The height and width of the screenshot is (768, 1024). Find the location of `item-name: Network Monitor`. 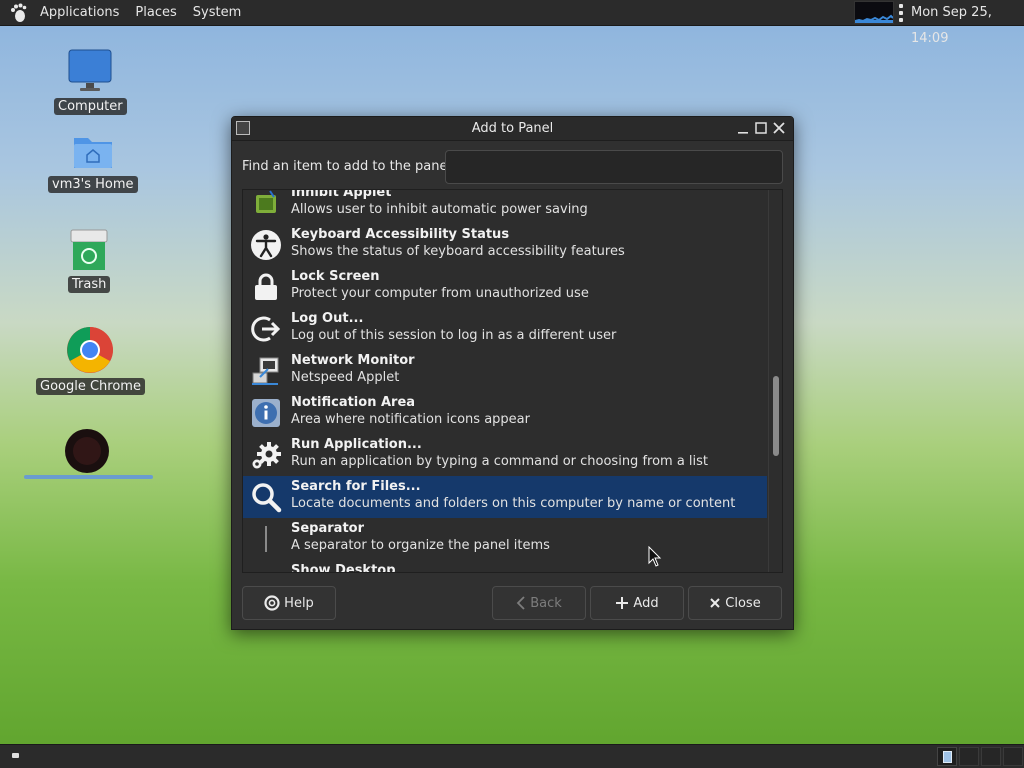

item-name: Network Monitor is located at coordinates (353, 360).